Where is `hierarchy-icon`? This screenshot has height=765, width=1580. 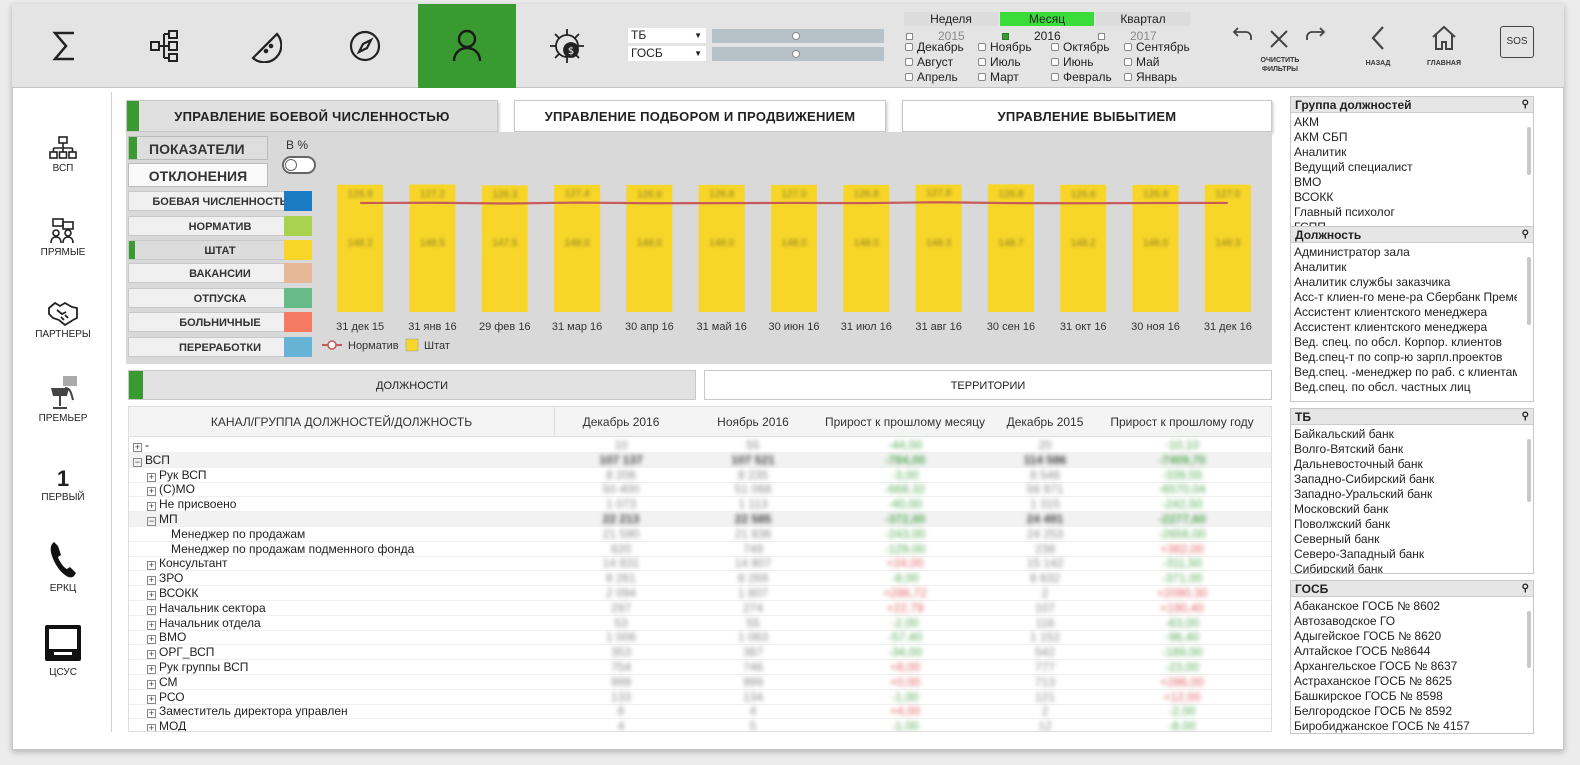 hierarchy-icon is located at coordinates (165, 46).